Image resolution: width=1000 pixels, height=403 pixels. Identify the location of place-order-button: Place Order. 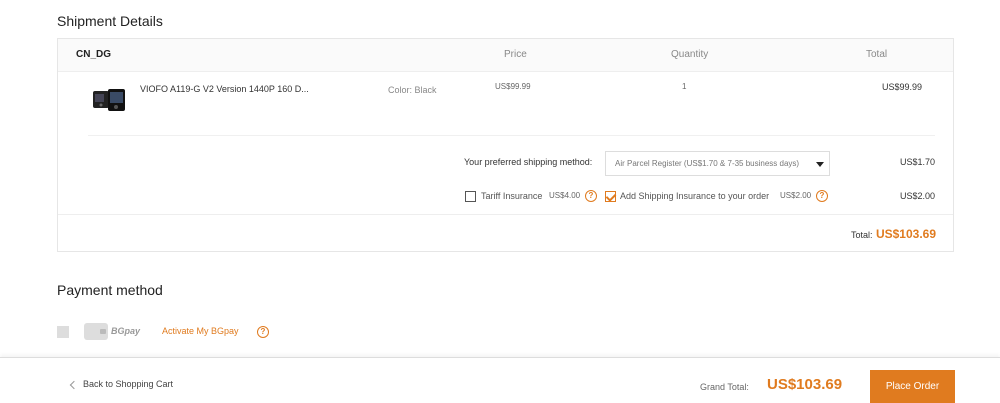
(912, 386).